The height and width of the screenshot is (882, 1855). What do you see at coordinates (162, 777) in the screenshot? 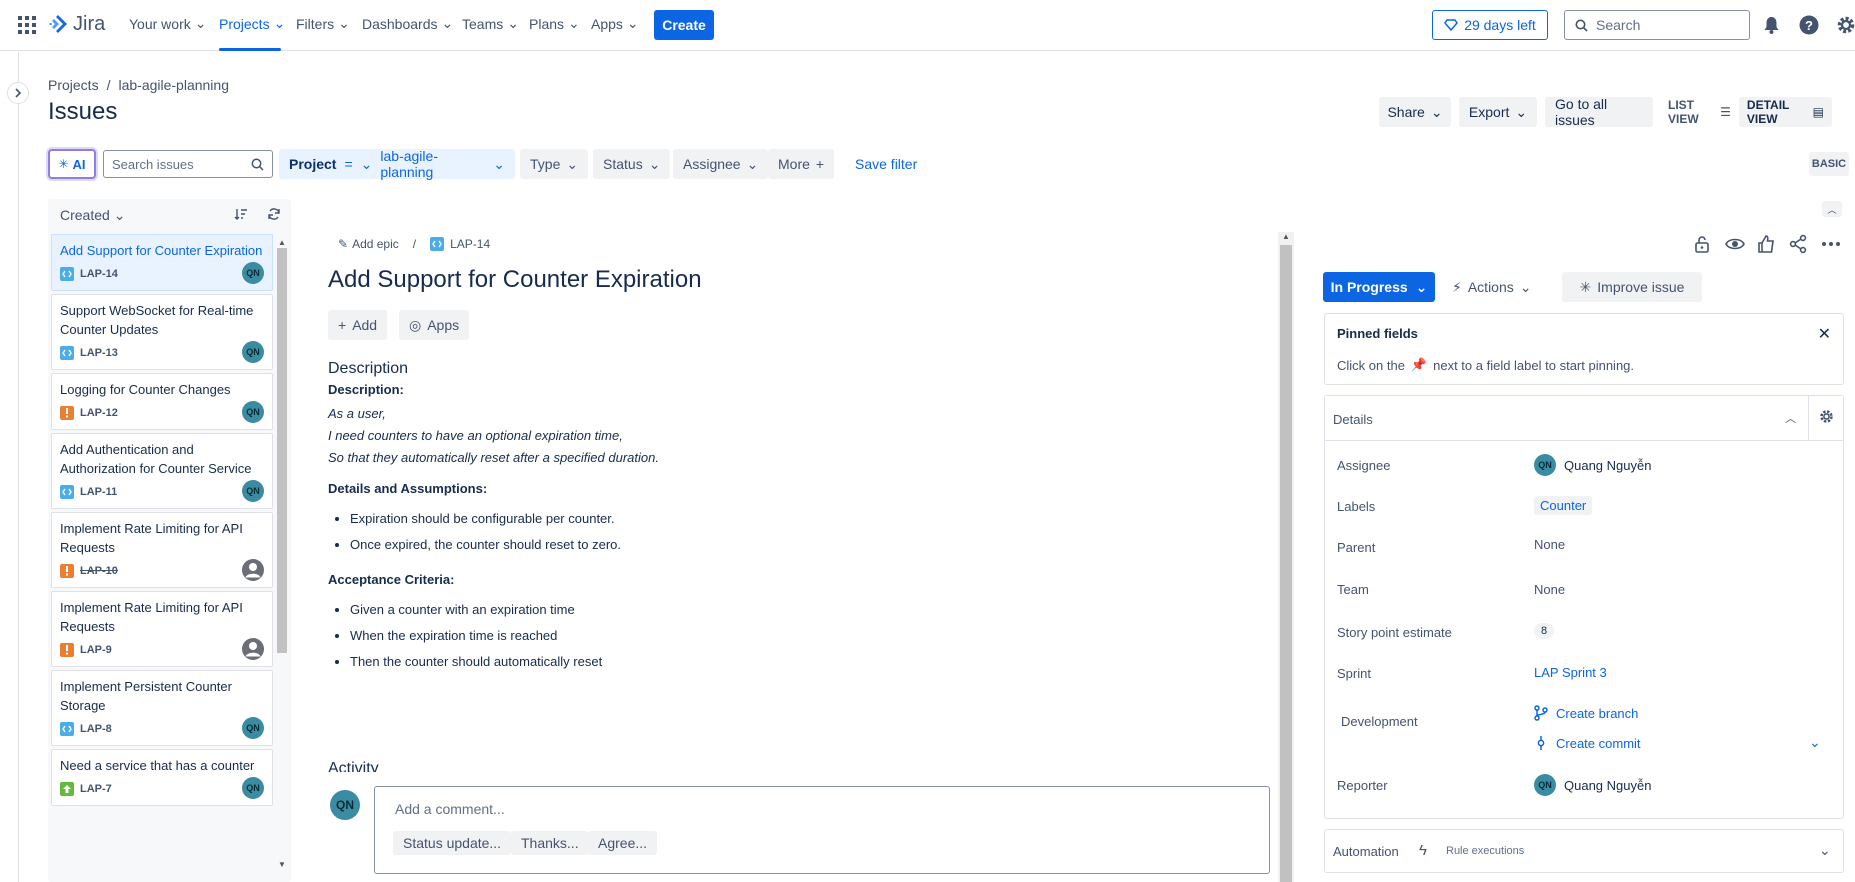
I see `list-item: Need a service that has a counter LAP-7 QN` at bounding box center [162, 777].